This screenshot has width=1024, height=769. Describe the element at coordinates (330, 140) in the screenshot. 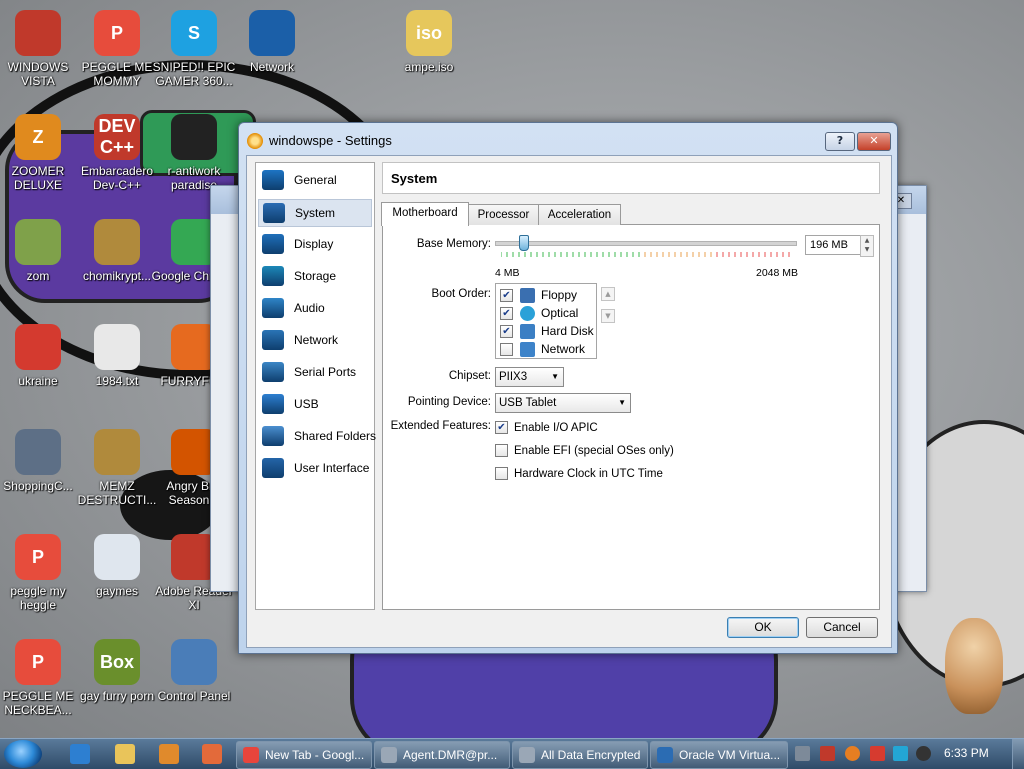

I see `dialog-title: windowspe - Settings` at that location.